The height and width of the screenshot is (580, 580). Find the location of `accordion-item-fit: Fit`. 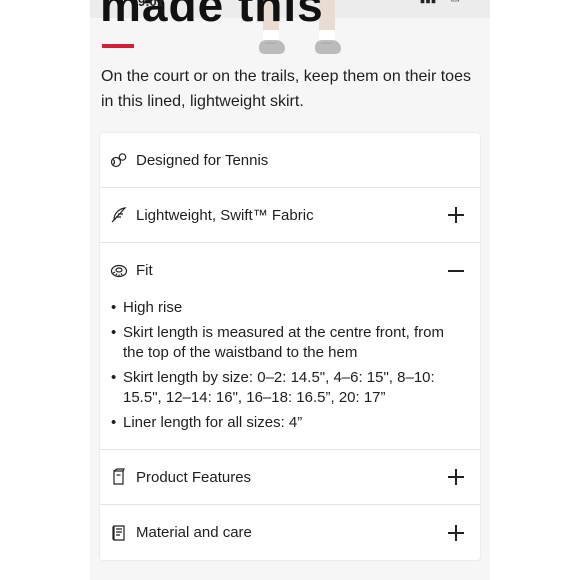

accordion-item-fit: Fit is located at coordinates (290, 270).